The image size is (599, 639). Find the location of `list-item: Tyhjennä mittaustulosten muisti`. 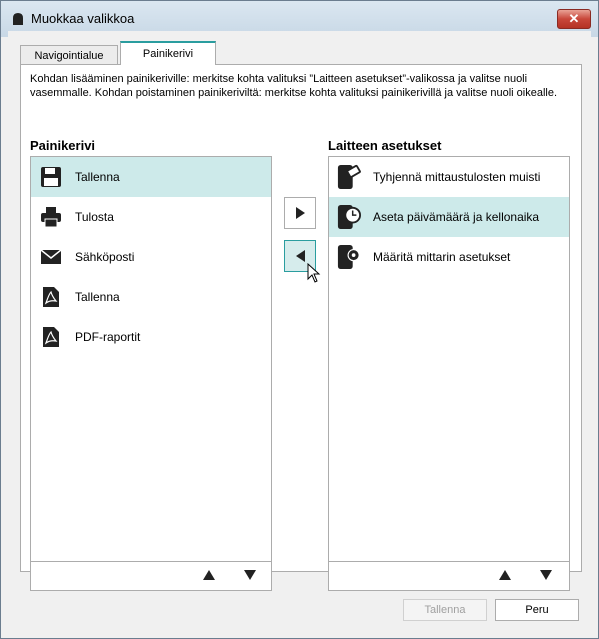

list-item: Tyhjennä mittaustulosten muisti is located at coordinates (449, 177).